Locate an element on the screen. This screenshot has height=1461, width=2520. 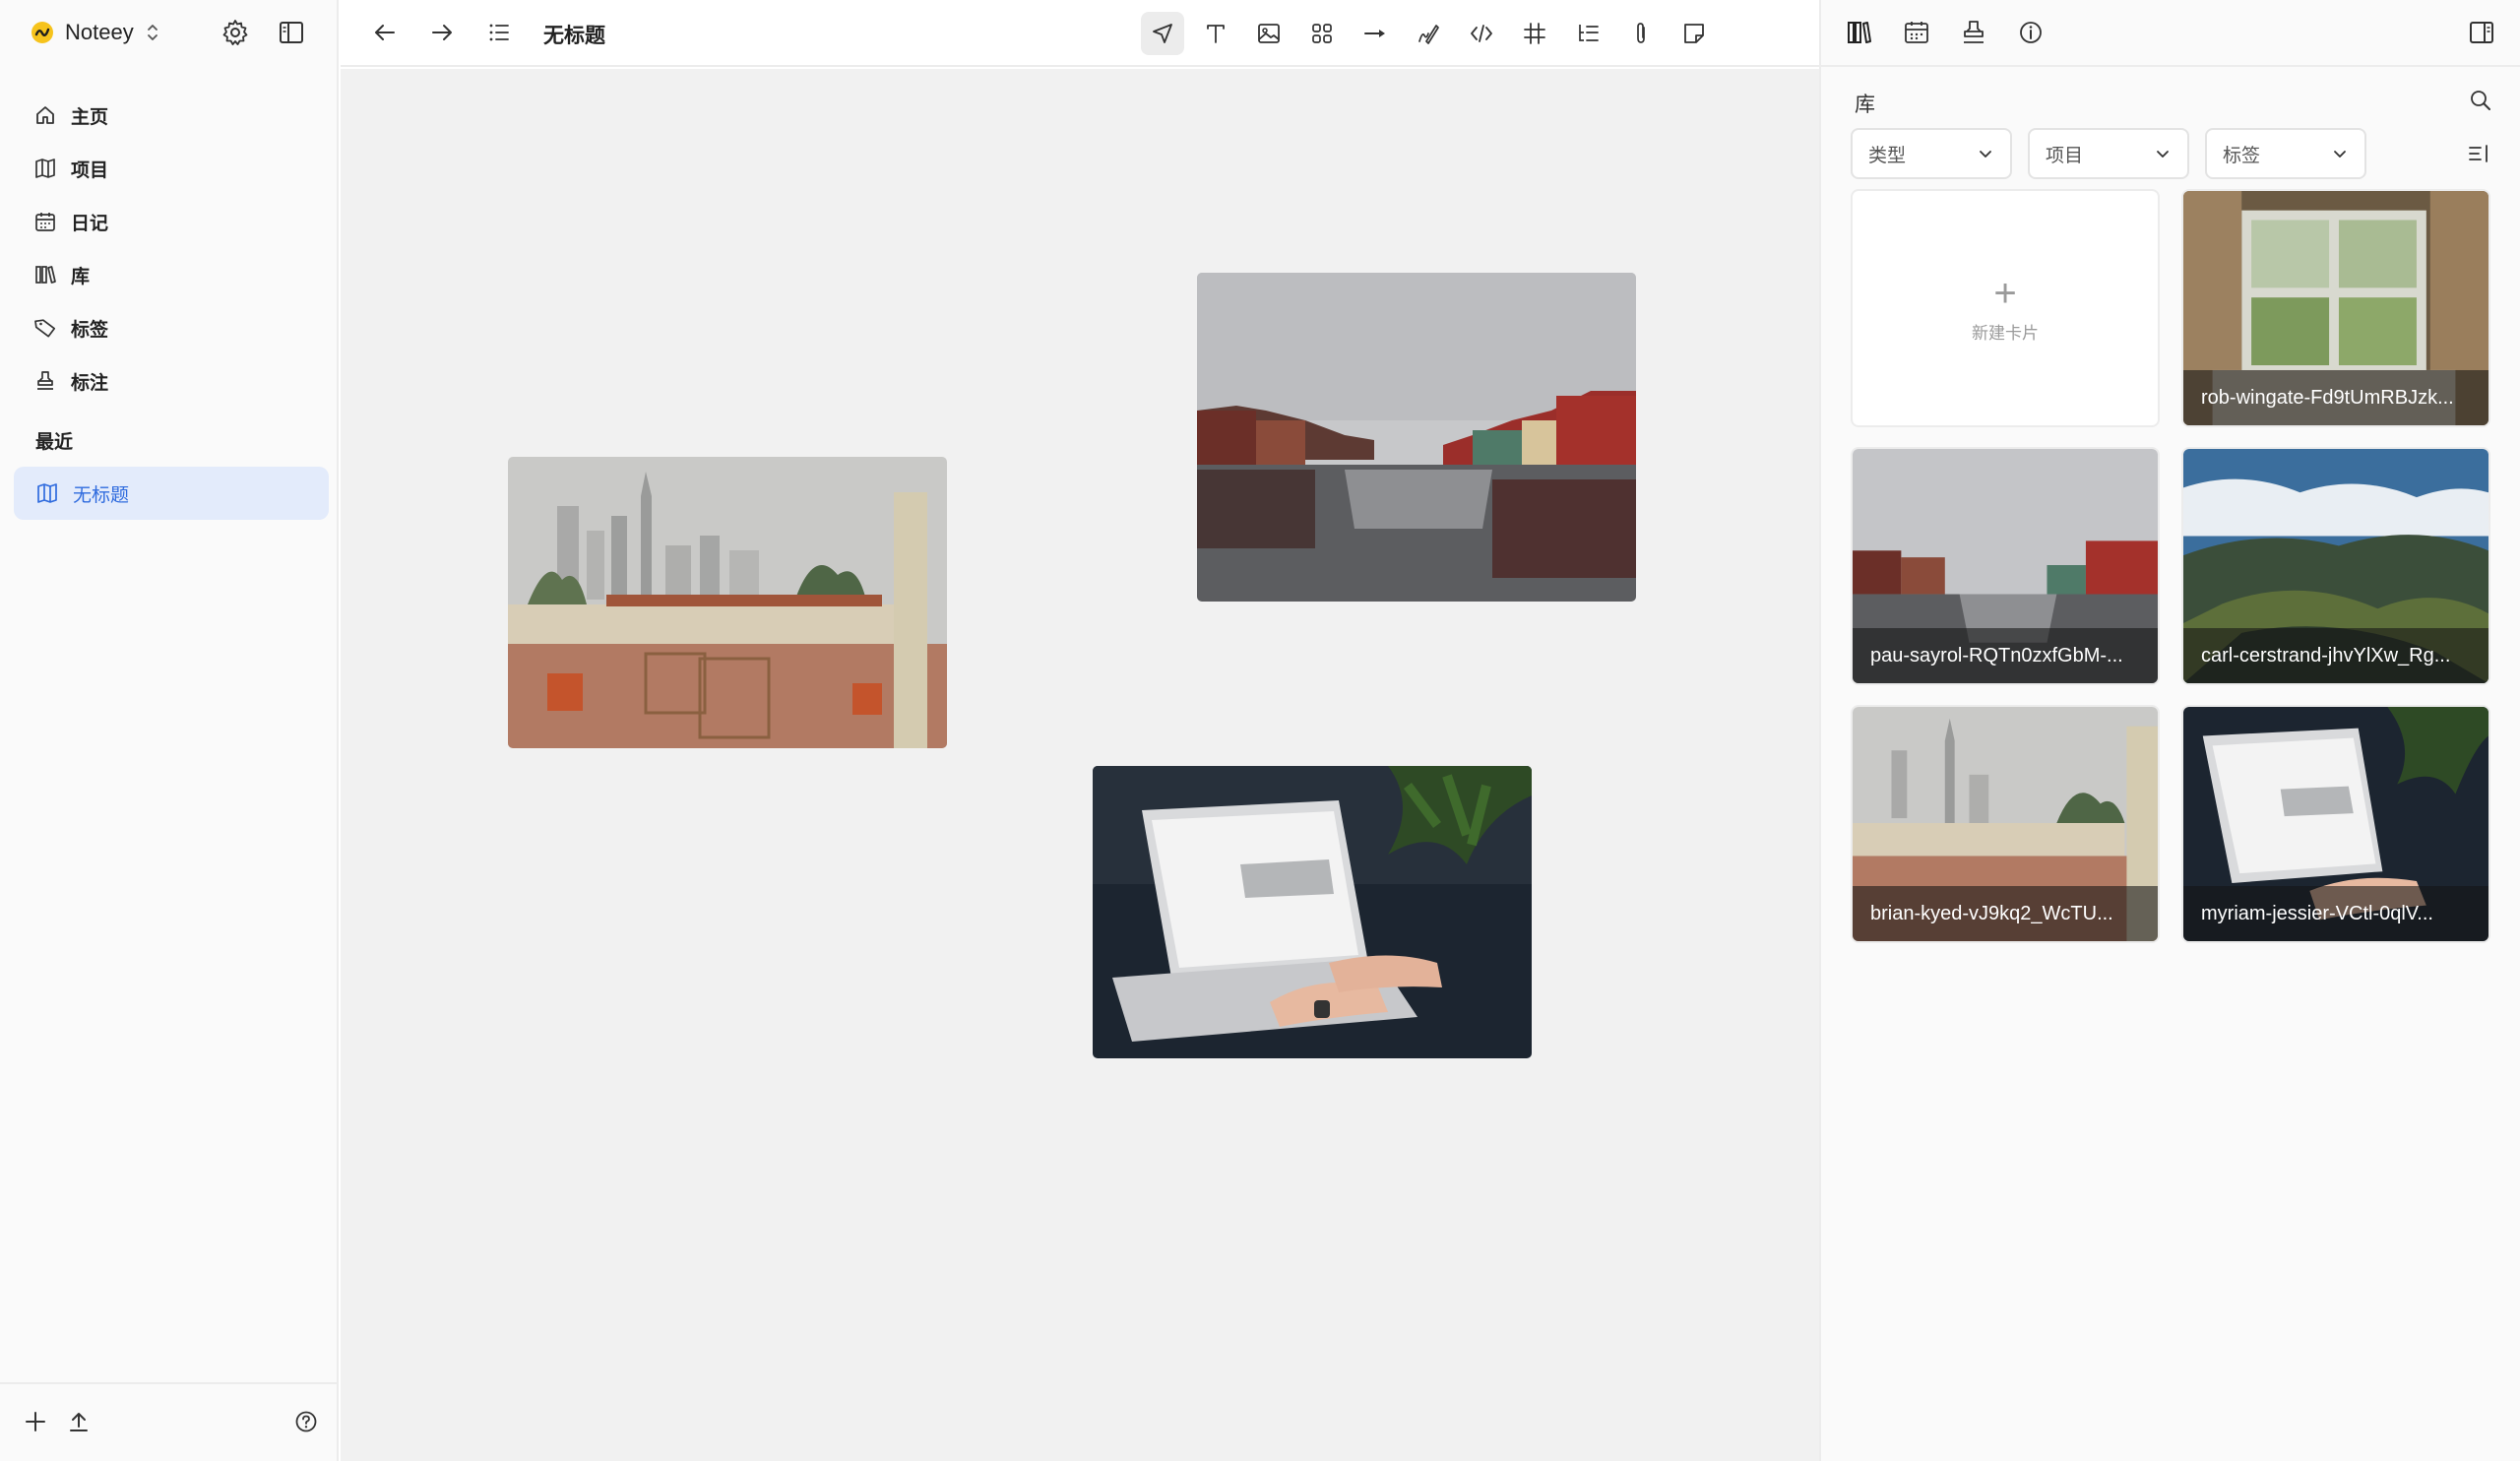
nav-item-annotations: 标注 is located at coordinates (171, 381).